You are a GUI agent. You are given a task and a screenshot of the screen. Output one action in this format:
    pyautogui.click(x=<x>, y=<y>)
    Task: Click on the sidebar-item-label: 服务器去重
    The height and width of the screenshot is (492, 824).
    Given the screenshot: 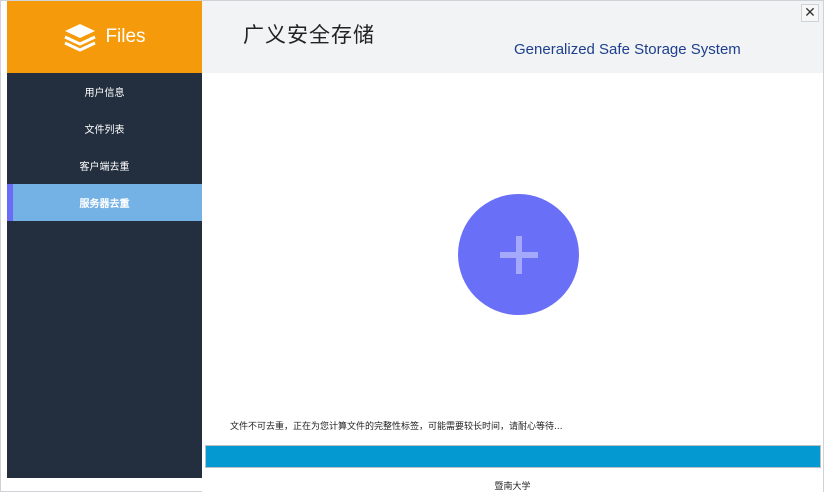 What is the action you would take?
    pyautogui.click(x=104, y=204)
    